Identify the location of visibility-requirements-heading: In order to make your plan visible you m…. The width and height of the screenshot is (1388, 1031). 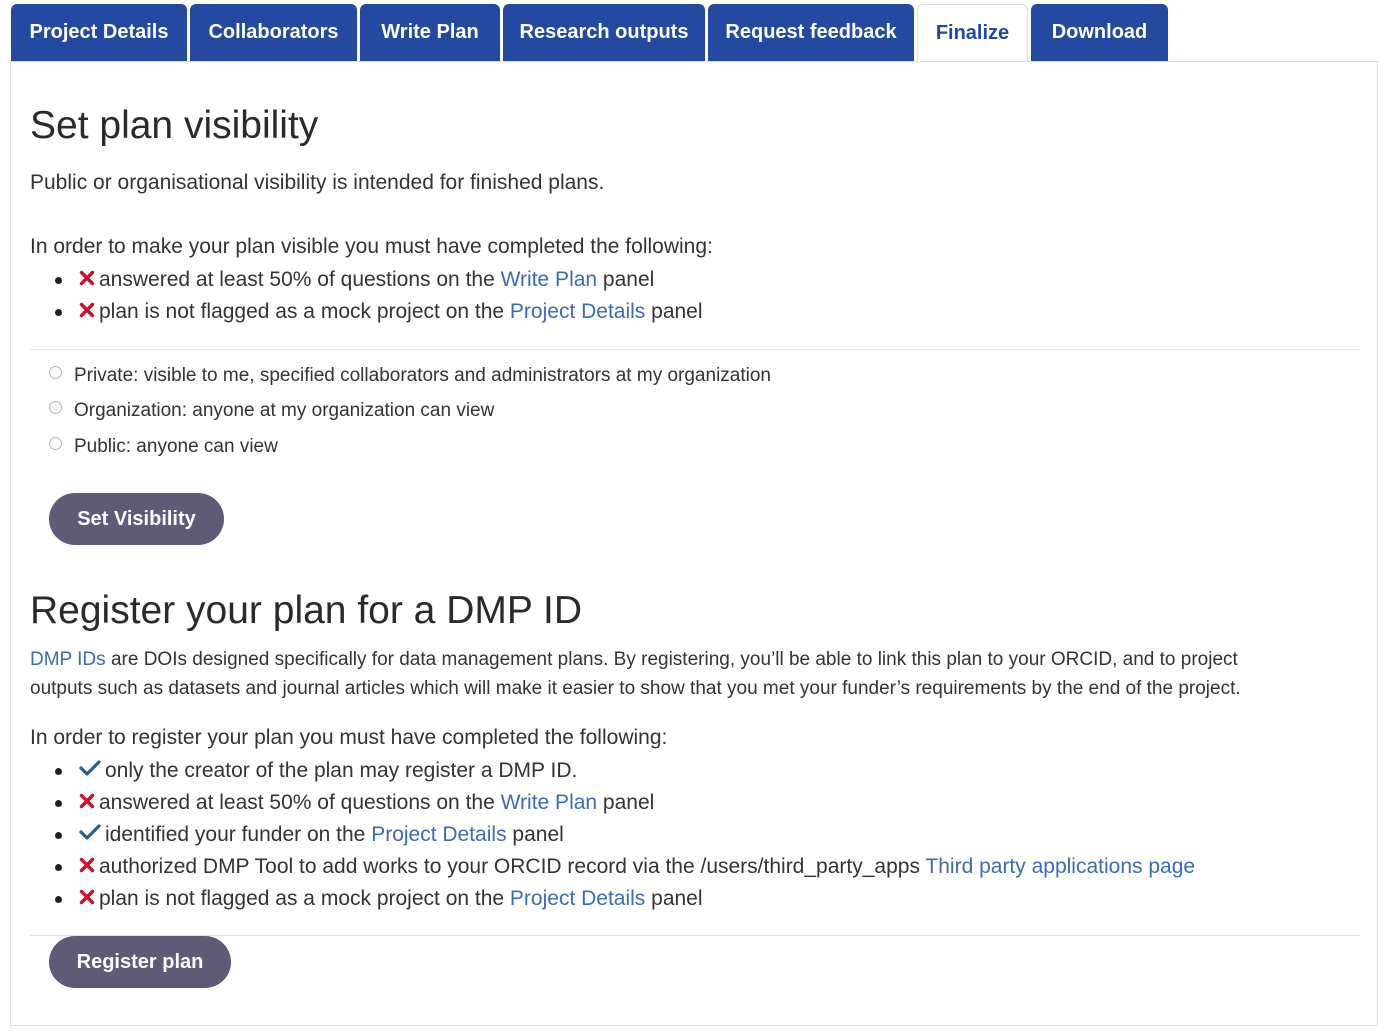
(371, 246).